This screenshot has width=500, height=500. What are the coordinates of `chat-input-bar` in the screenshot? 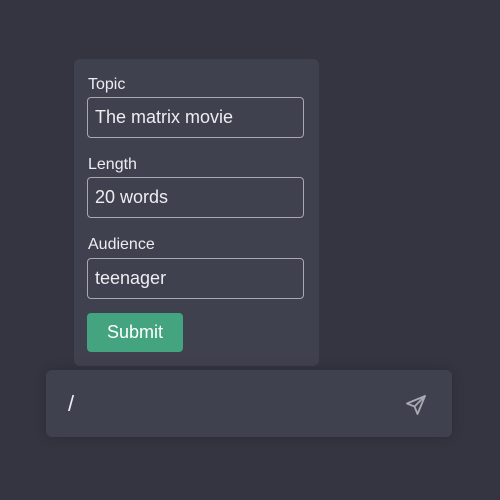 It's located at (249, 403).